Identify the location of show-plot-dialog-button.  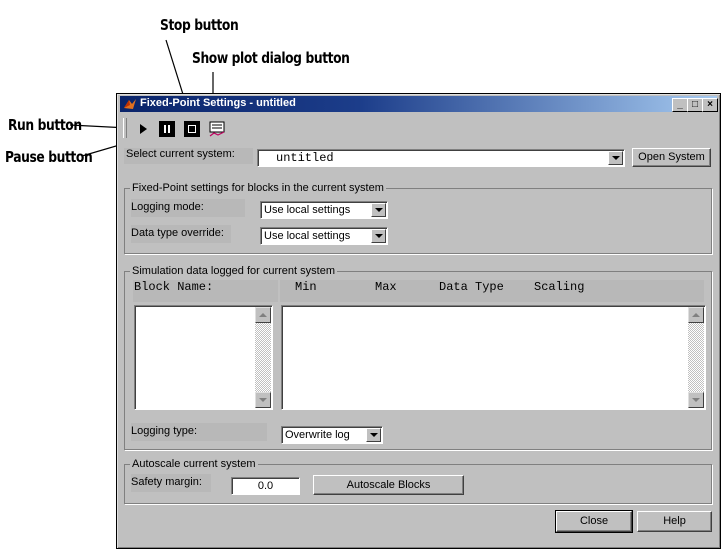
(217, 129).